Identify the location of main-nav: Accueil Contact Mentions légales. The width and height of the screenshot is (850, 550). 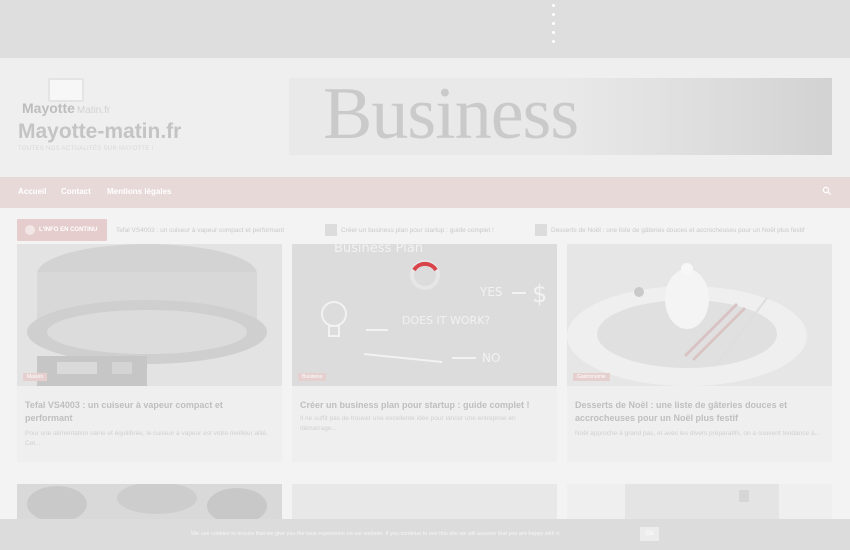
(425, 192).